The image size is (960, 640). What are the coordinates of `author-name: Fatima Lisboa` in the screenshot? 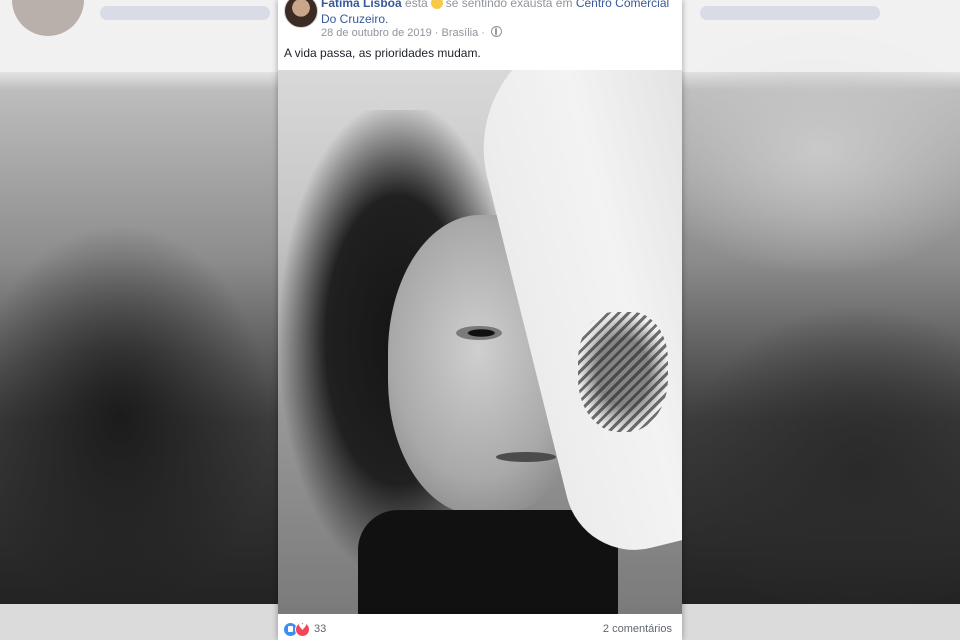 It's located at (361, 5).